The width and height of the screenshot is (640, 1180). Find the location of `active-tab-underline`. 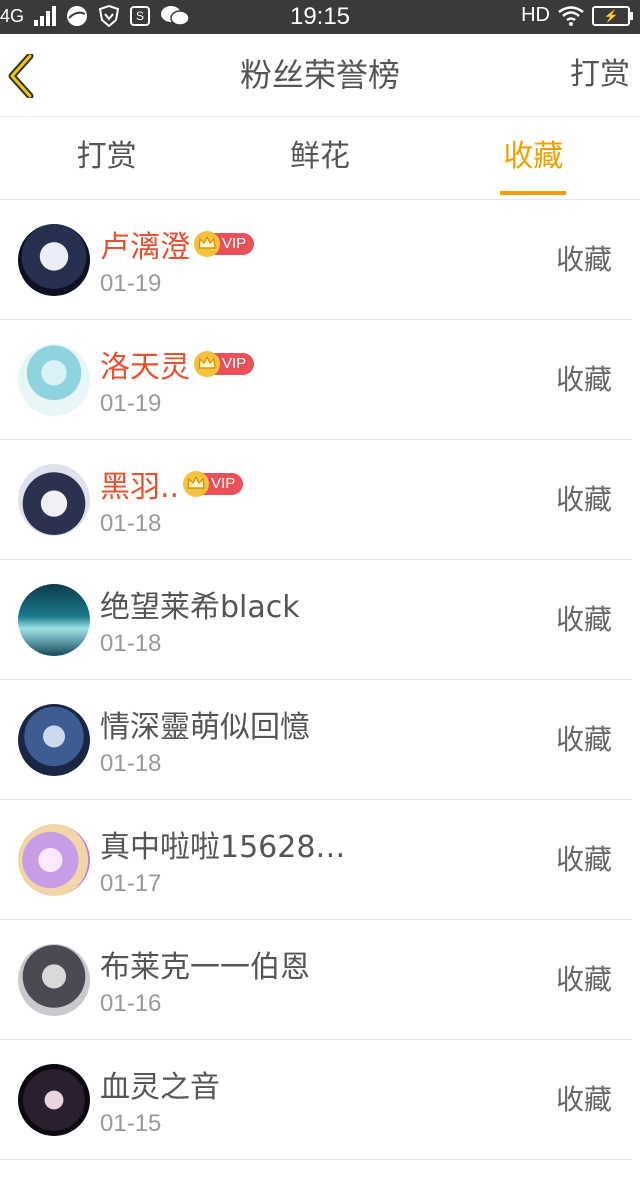

active-tab-underline is located at coordinates (533, 193).